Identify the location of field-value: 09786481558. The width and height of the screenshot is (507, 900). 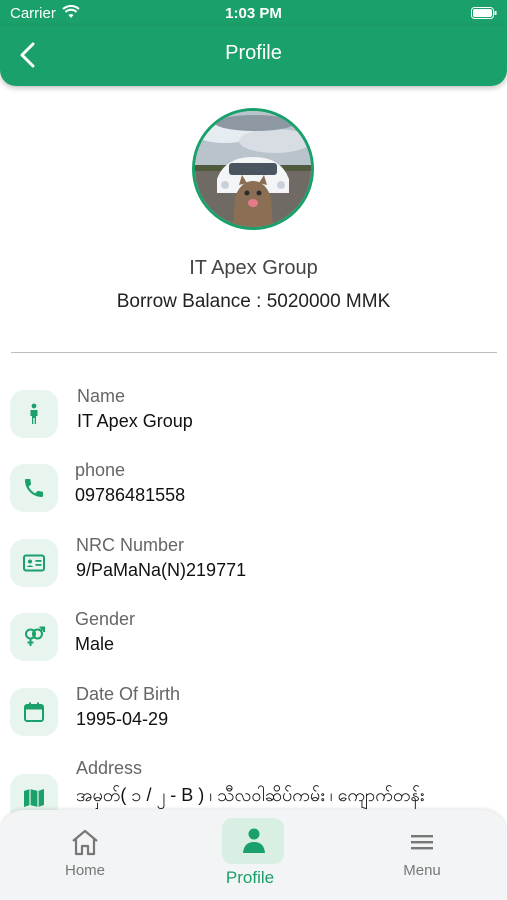
(130, 495).